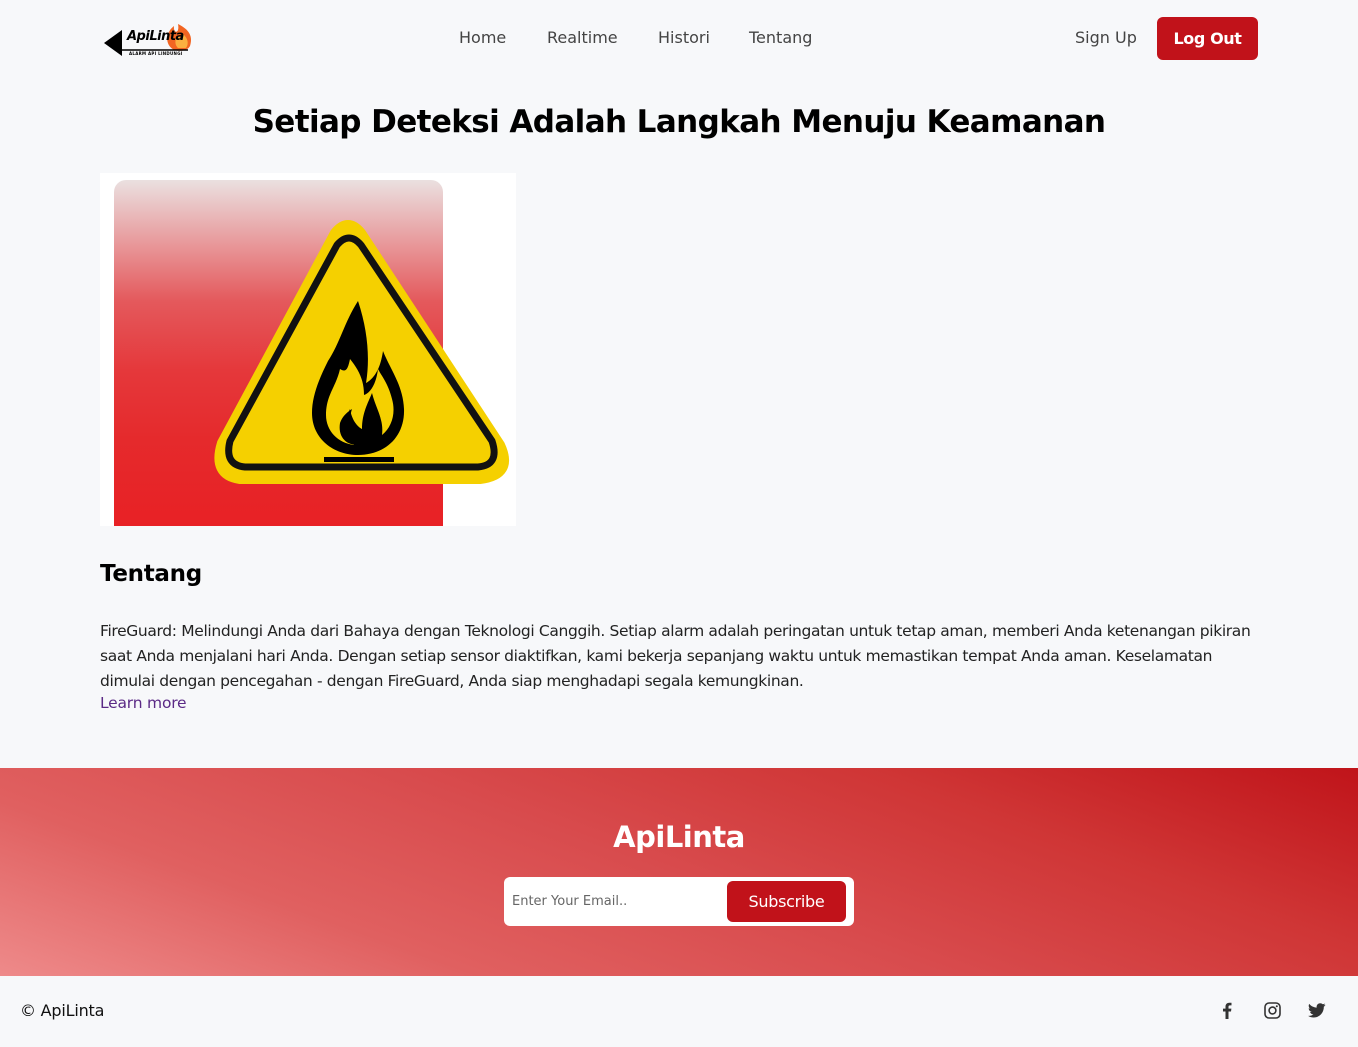 This screenshot has height=1047, width=1358. I want to click on nav-tentang: Tentang, so click(780, 37).